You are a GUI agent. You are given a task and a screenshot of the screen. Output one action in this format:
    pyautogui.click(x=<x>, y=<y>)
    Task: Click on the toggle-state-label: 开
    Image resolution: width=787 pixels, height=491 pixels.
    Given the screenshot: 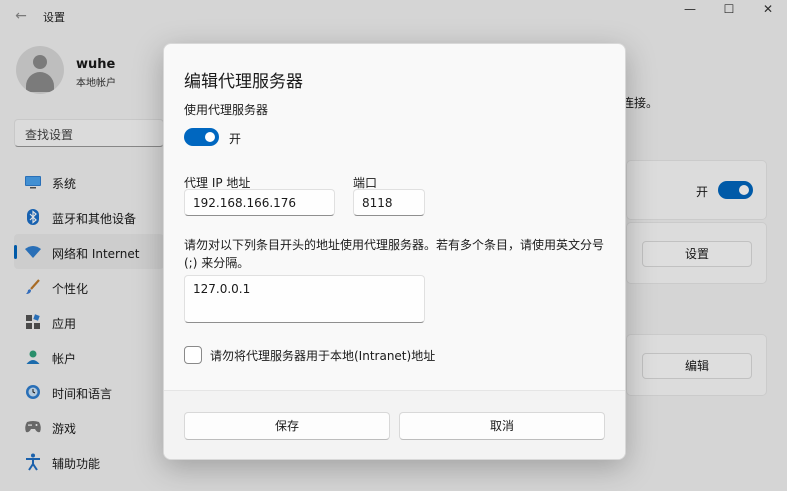 What is the action you would take?
    pyautogui.click(x=235, y=139)
    